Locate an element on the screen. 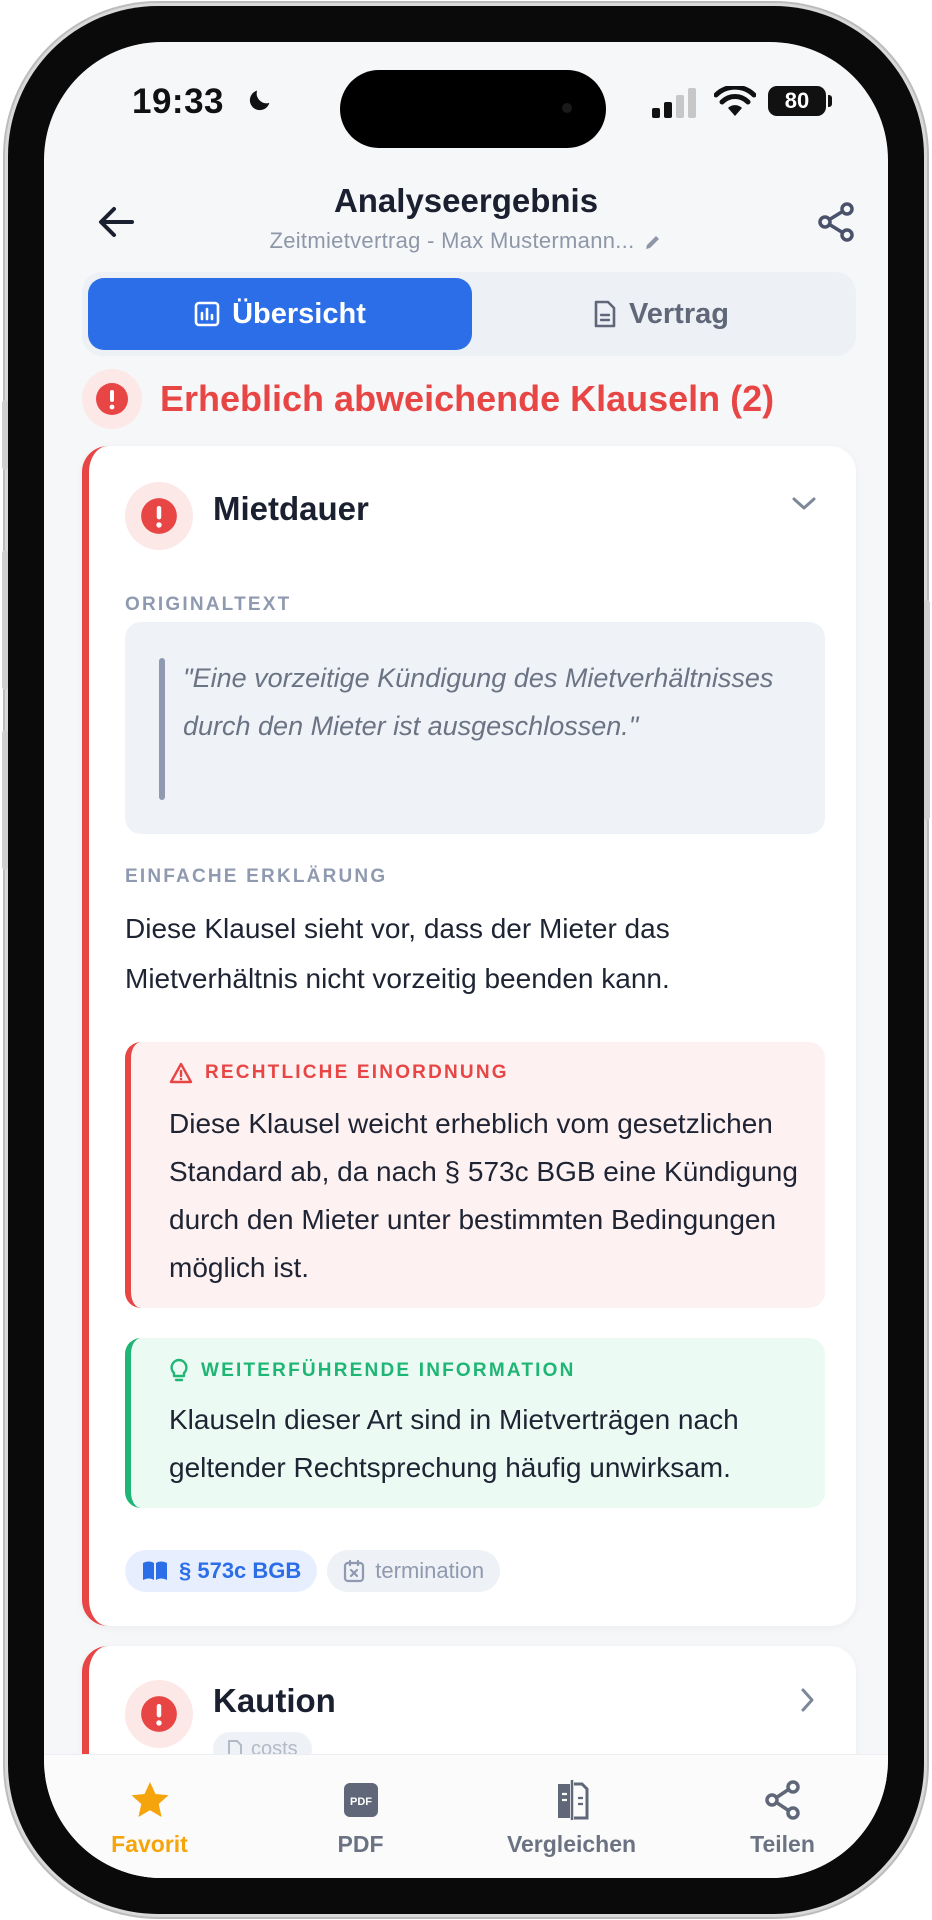  pdf-icon-label: PDF is located at coordinates (361, 1802).